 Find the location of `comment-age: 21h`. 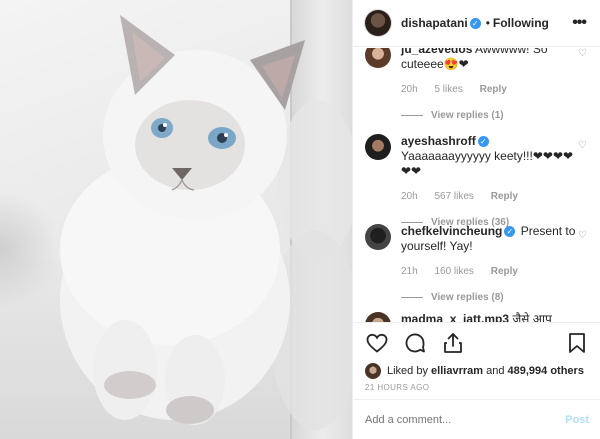

comment-age: 21h is located at coordinates (409, 271).